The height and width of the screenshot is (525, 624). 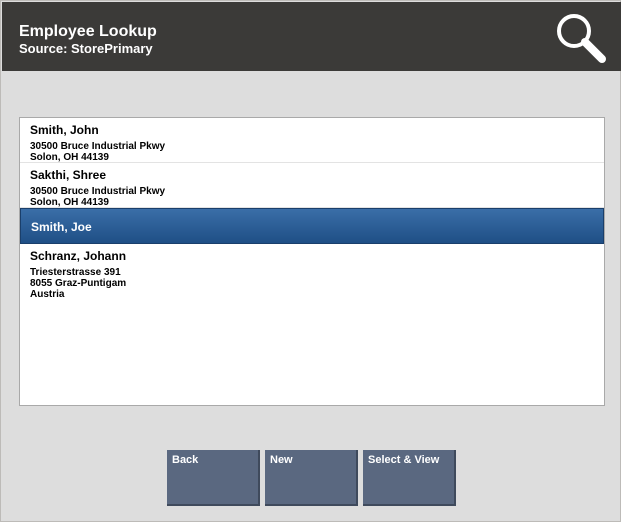 I want to click on search-icon, so click(x=581, y=38).